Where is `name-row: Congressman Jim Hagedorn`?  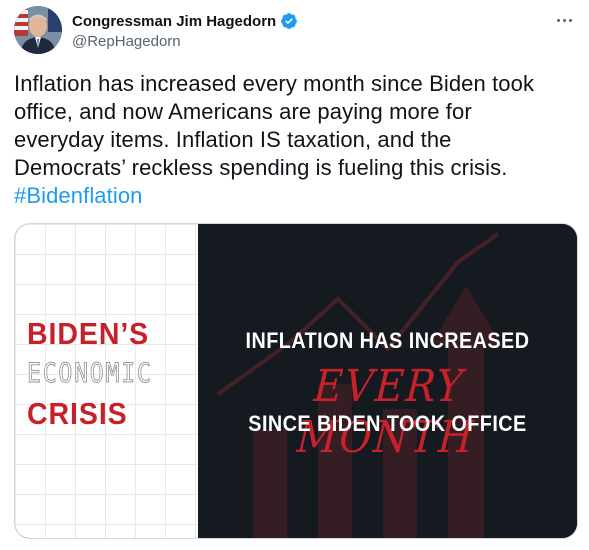
name-row: Congressman Jim Hagedorn is located at coordinates (185, 21).